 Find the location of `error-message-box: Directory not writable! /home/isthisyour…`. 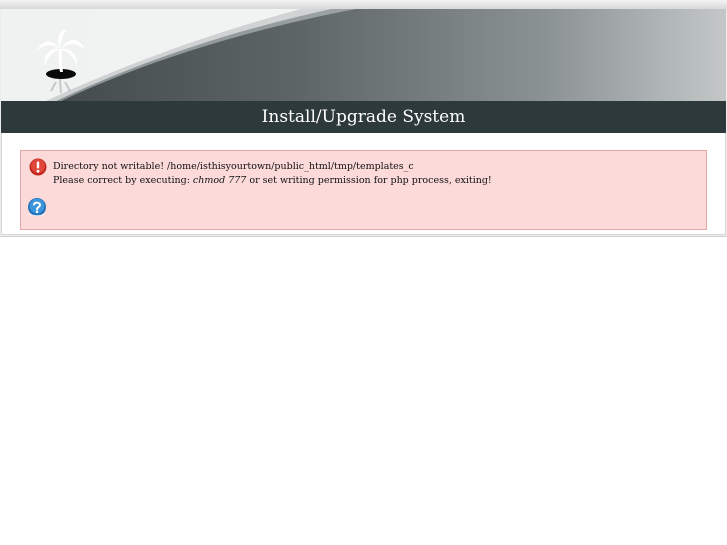

error-message-box: Directory not writable! /home/isthisyour… is located at coordinates (363, 190).